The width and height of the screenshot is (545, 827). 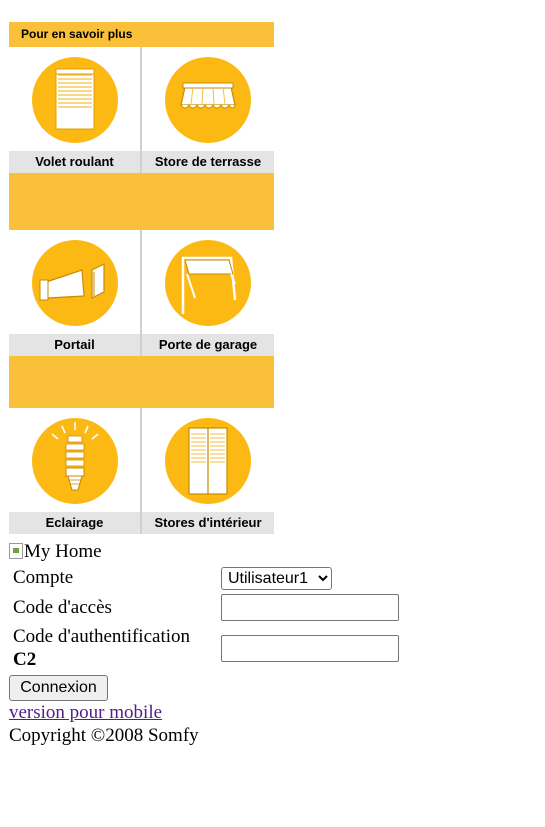 What do you see at coordinates (208, 283) in the screenshot?
I see `garage-door-icon` at bounding box center [208, 283].